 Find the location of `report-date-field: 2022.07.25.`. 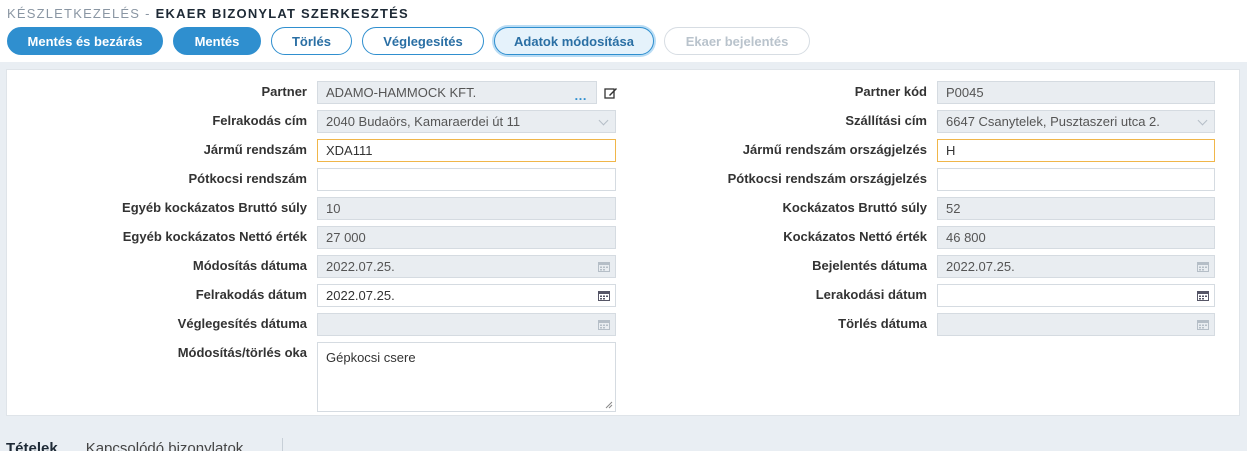

report-date-field: 2022.07.25. is located at coordinates (1076, 266).